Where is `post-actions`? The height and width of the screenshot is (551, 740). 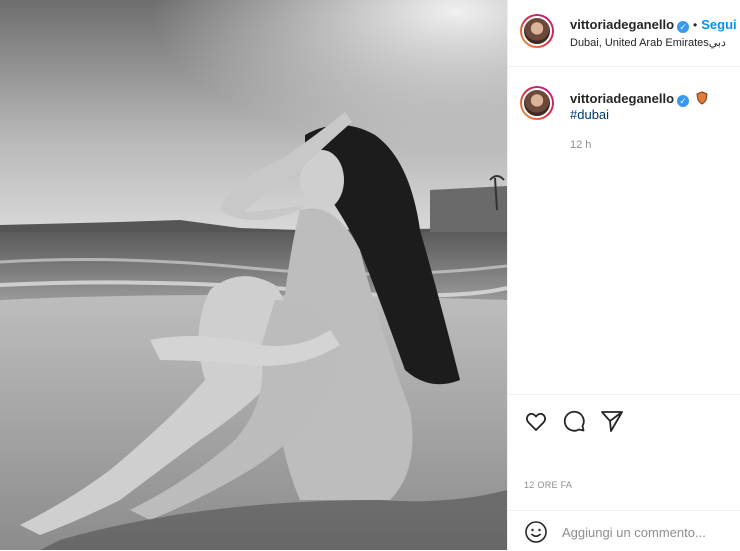
post-actions is located at coordinates (624, 420).